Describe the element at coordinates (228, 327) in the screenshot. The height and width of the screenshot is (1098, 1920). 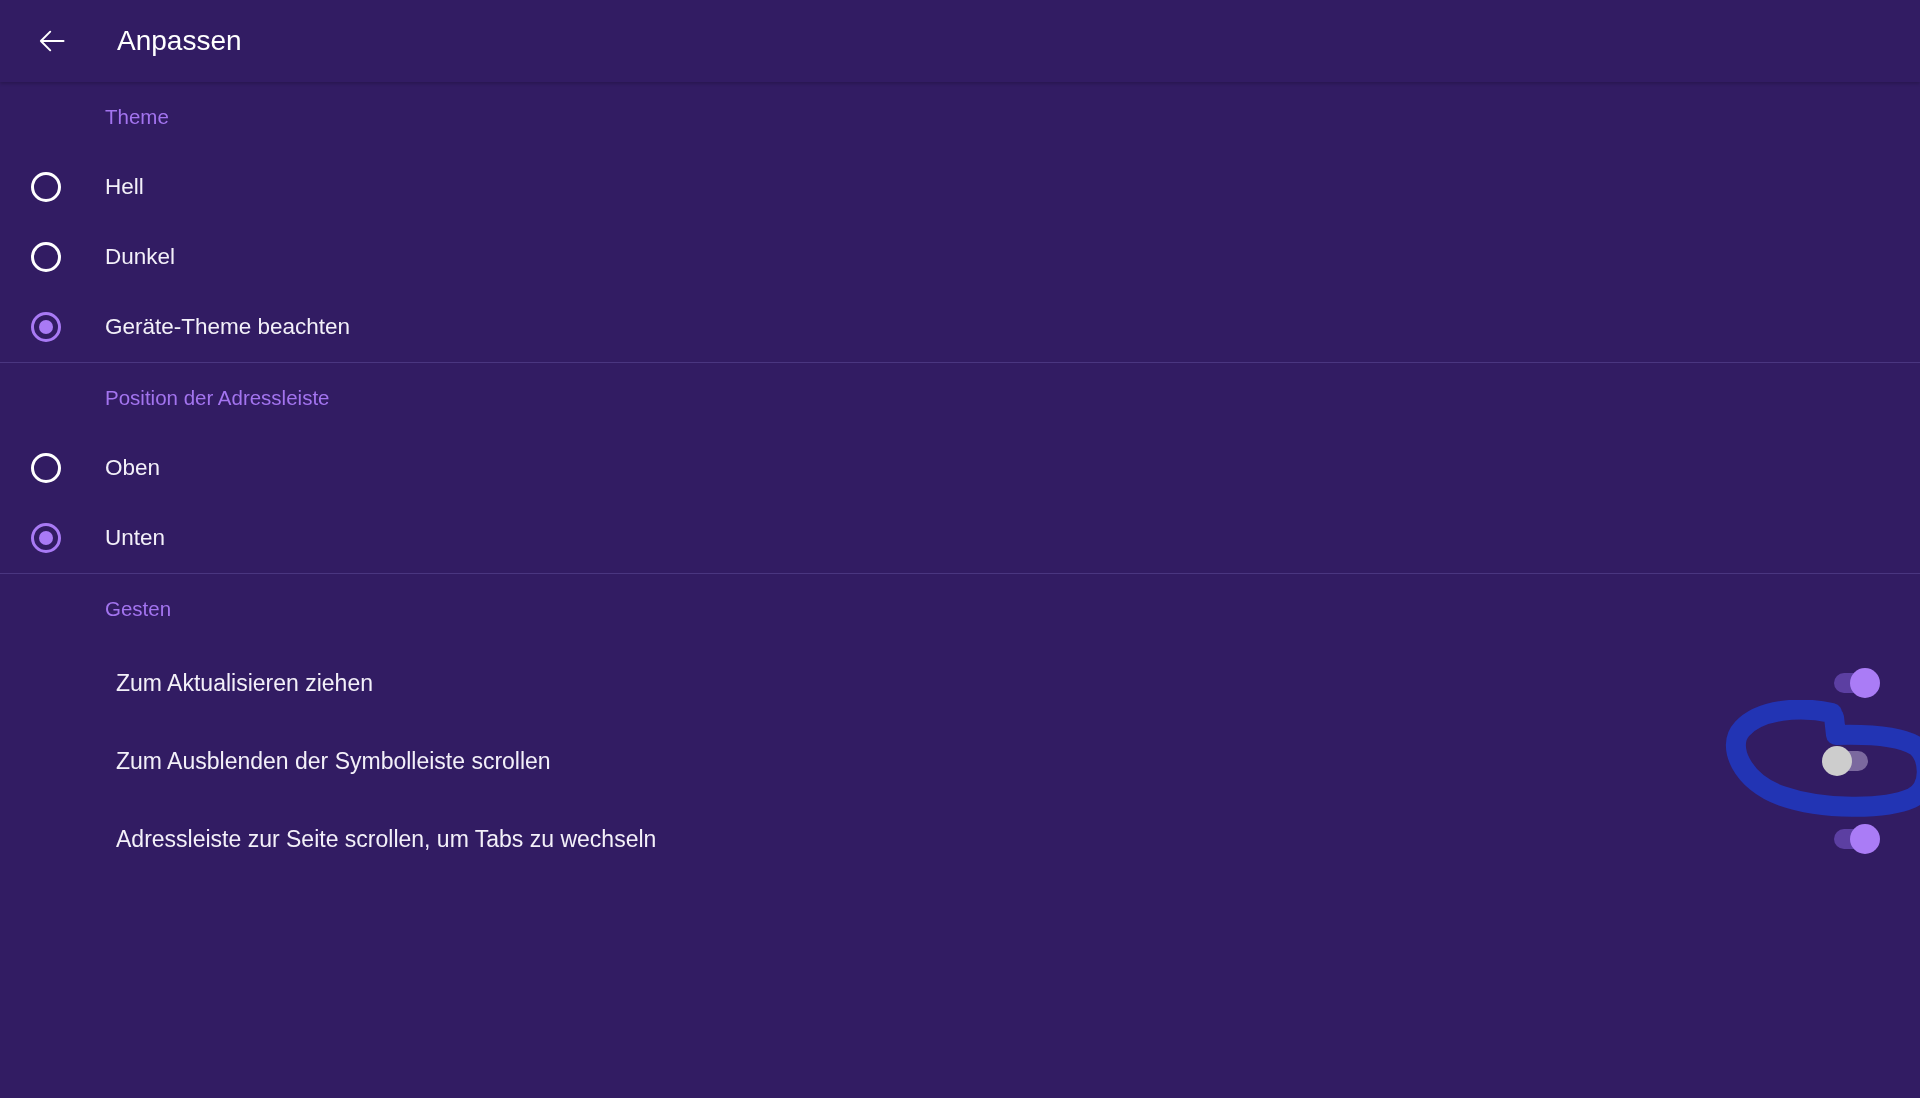
I see `option-label: Geräte-Theme beachten` at that location.